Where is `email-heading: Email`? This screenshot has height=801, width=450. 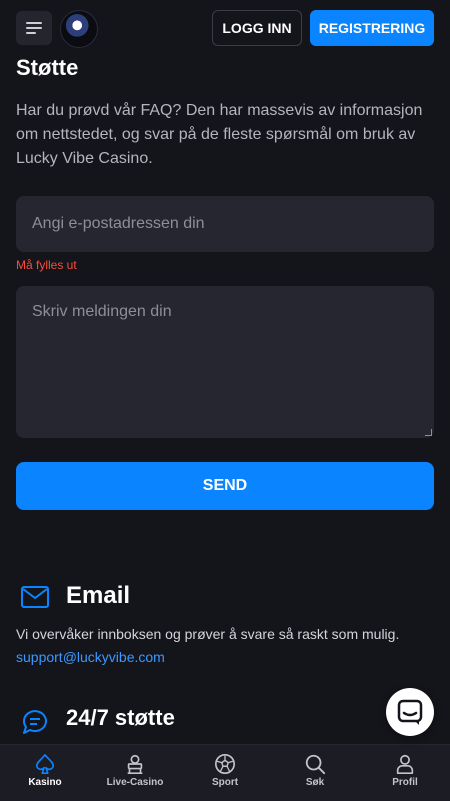
email-heading: Email is located at coordinates (98, 595).